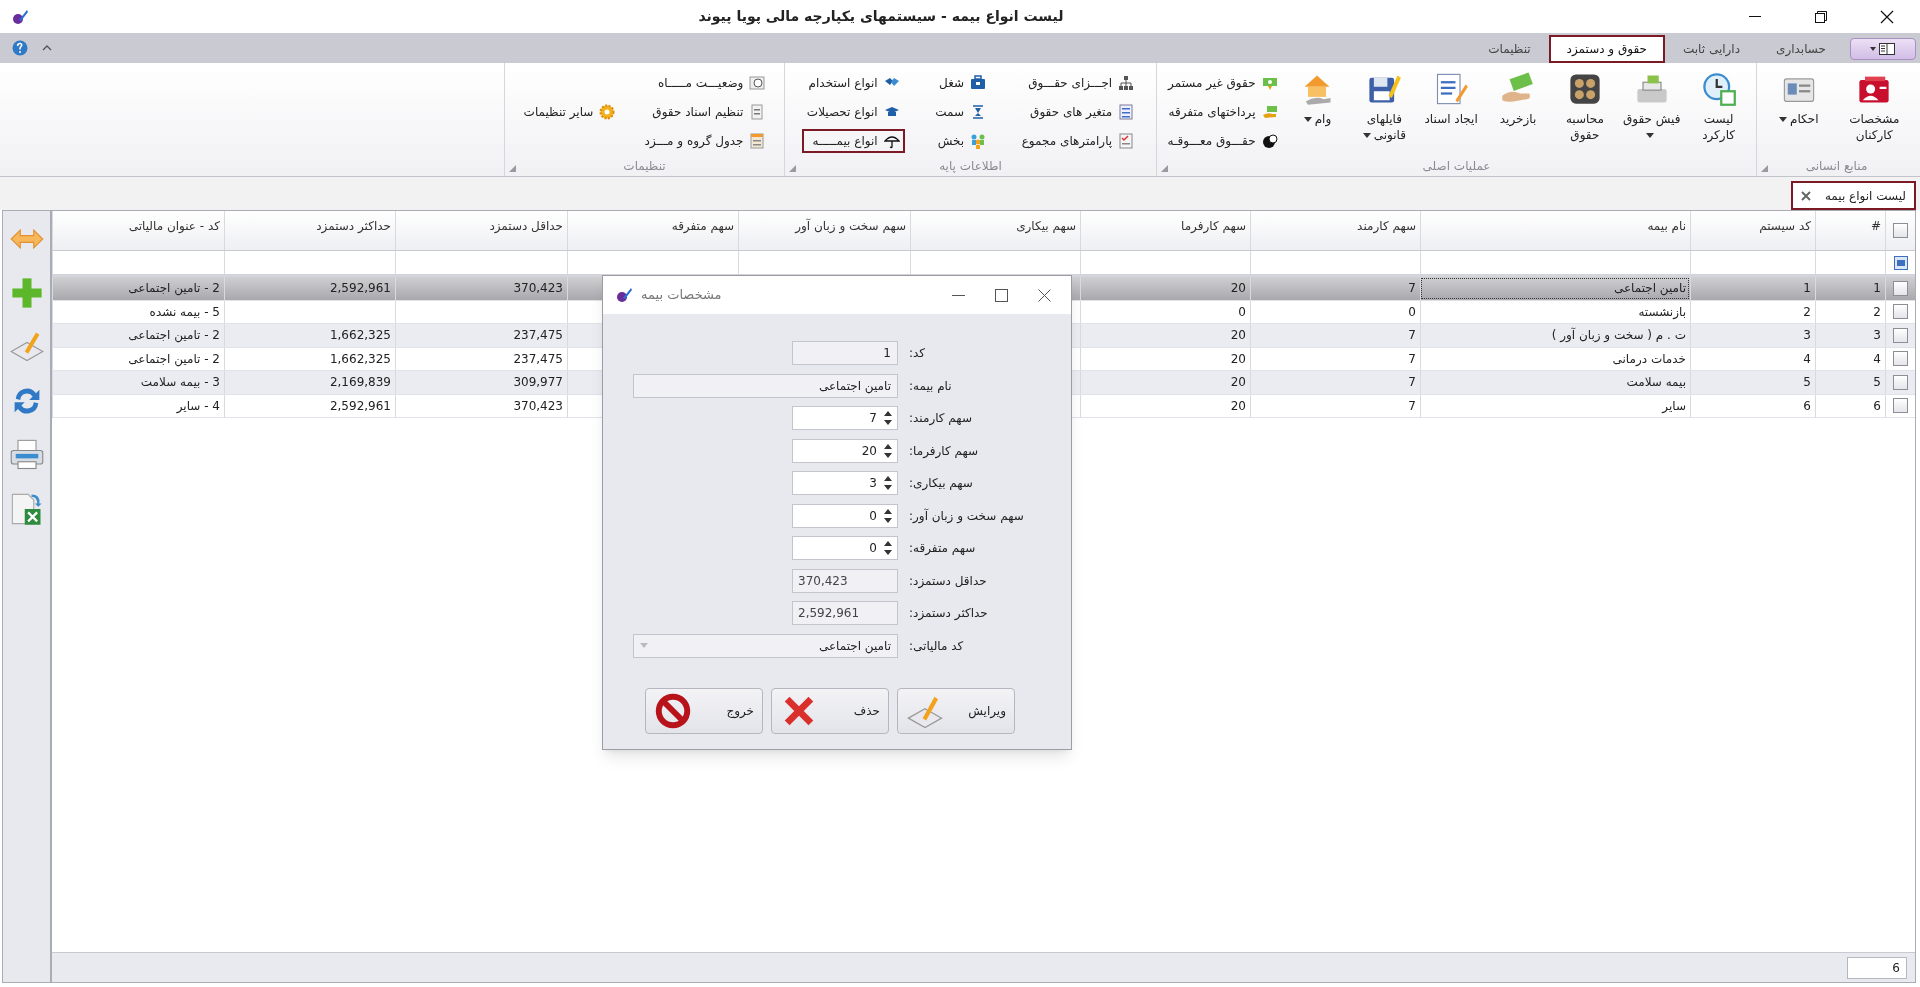  I want to click on ribbon-button: لیست کارکرد, so click(1718, 111).